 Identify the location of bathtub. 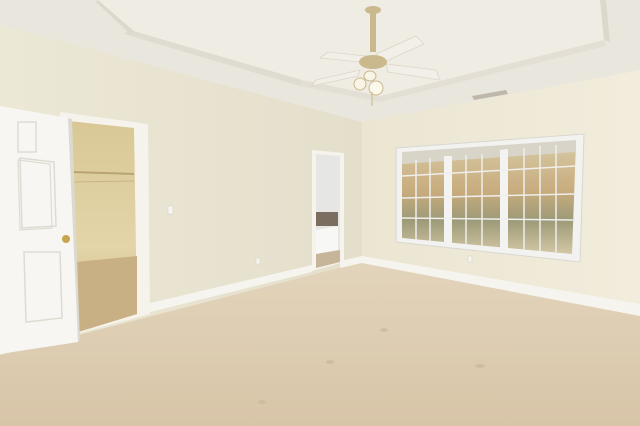
(327, 240).